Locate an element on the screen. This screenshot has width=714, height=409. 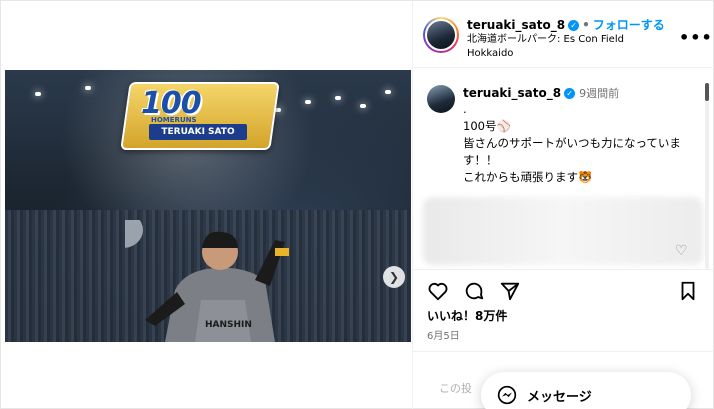
milestone-badge: 100 HOMERUNS TERUAKI SATO is located at coordinates (202, 116).